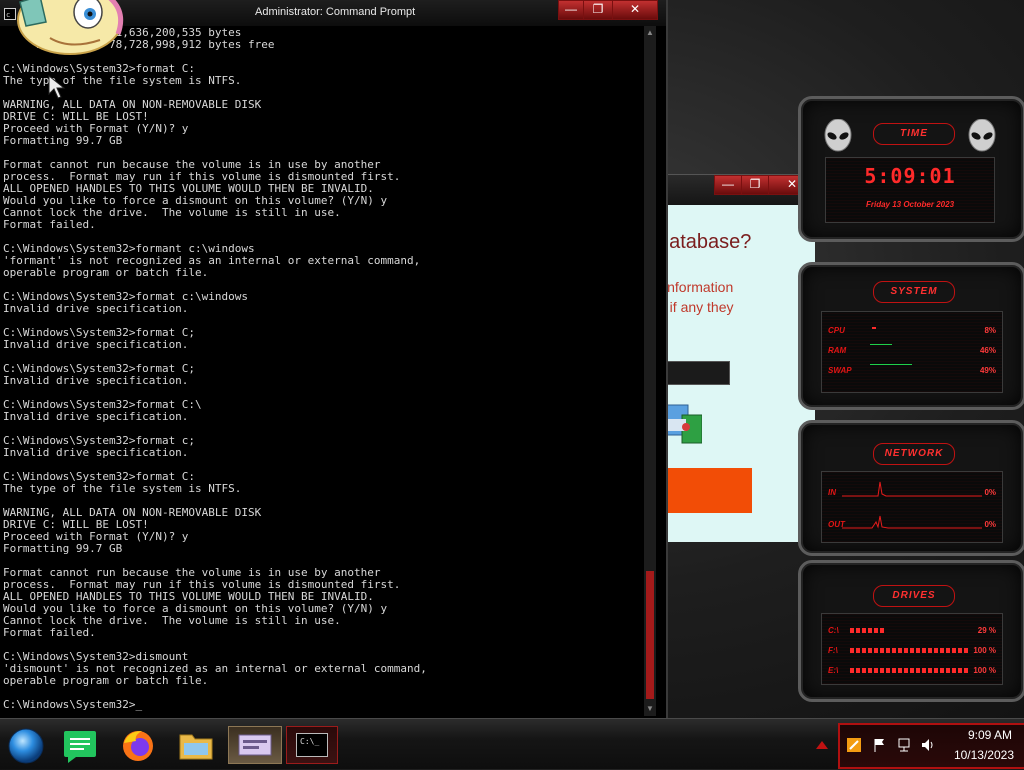  I want to click on cmd-vertical-scrollbar: ▲ ▼, so click(650, 371).